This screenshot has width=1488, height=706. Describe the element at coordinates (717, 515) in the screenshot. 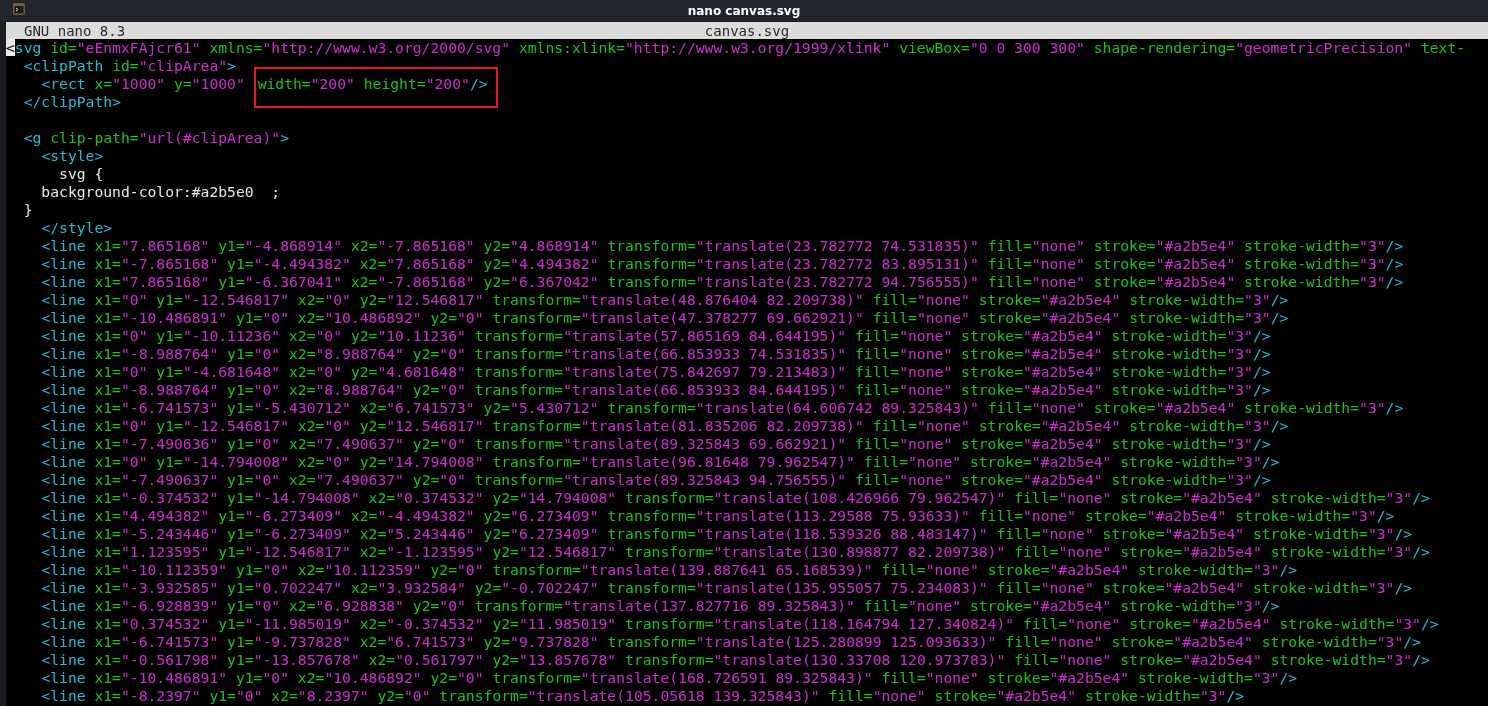

I see `code-line: <line x1="4.494382" y1="-6.273409" x2="-4.494382" y2="6.273409" transform="translate(113.29588 75.93633)" fill="none" stroke="#a2b5e4" stroke-width="3"/>` at that location.